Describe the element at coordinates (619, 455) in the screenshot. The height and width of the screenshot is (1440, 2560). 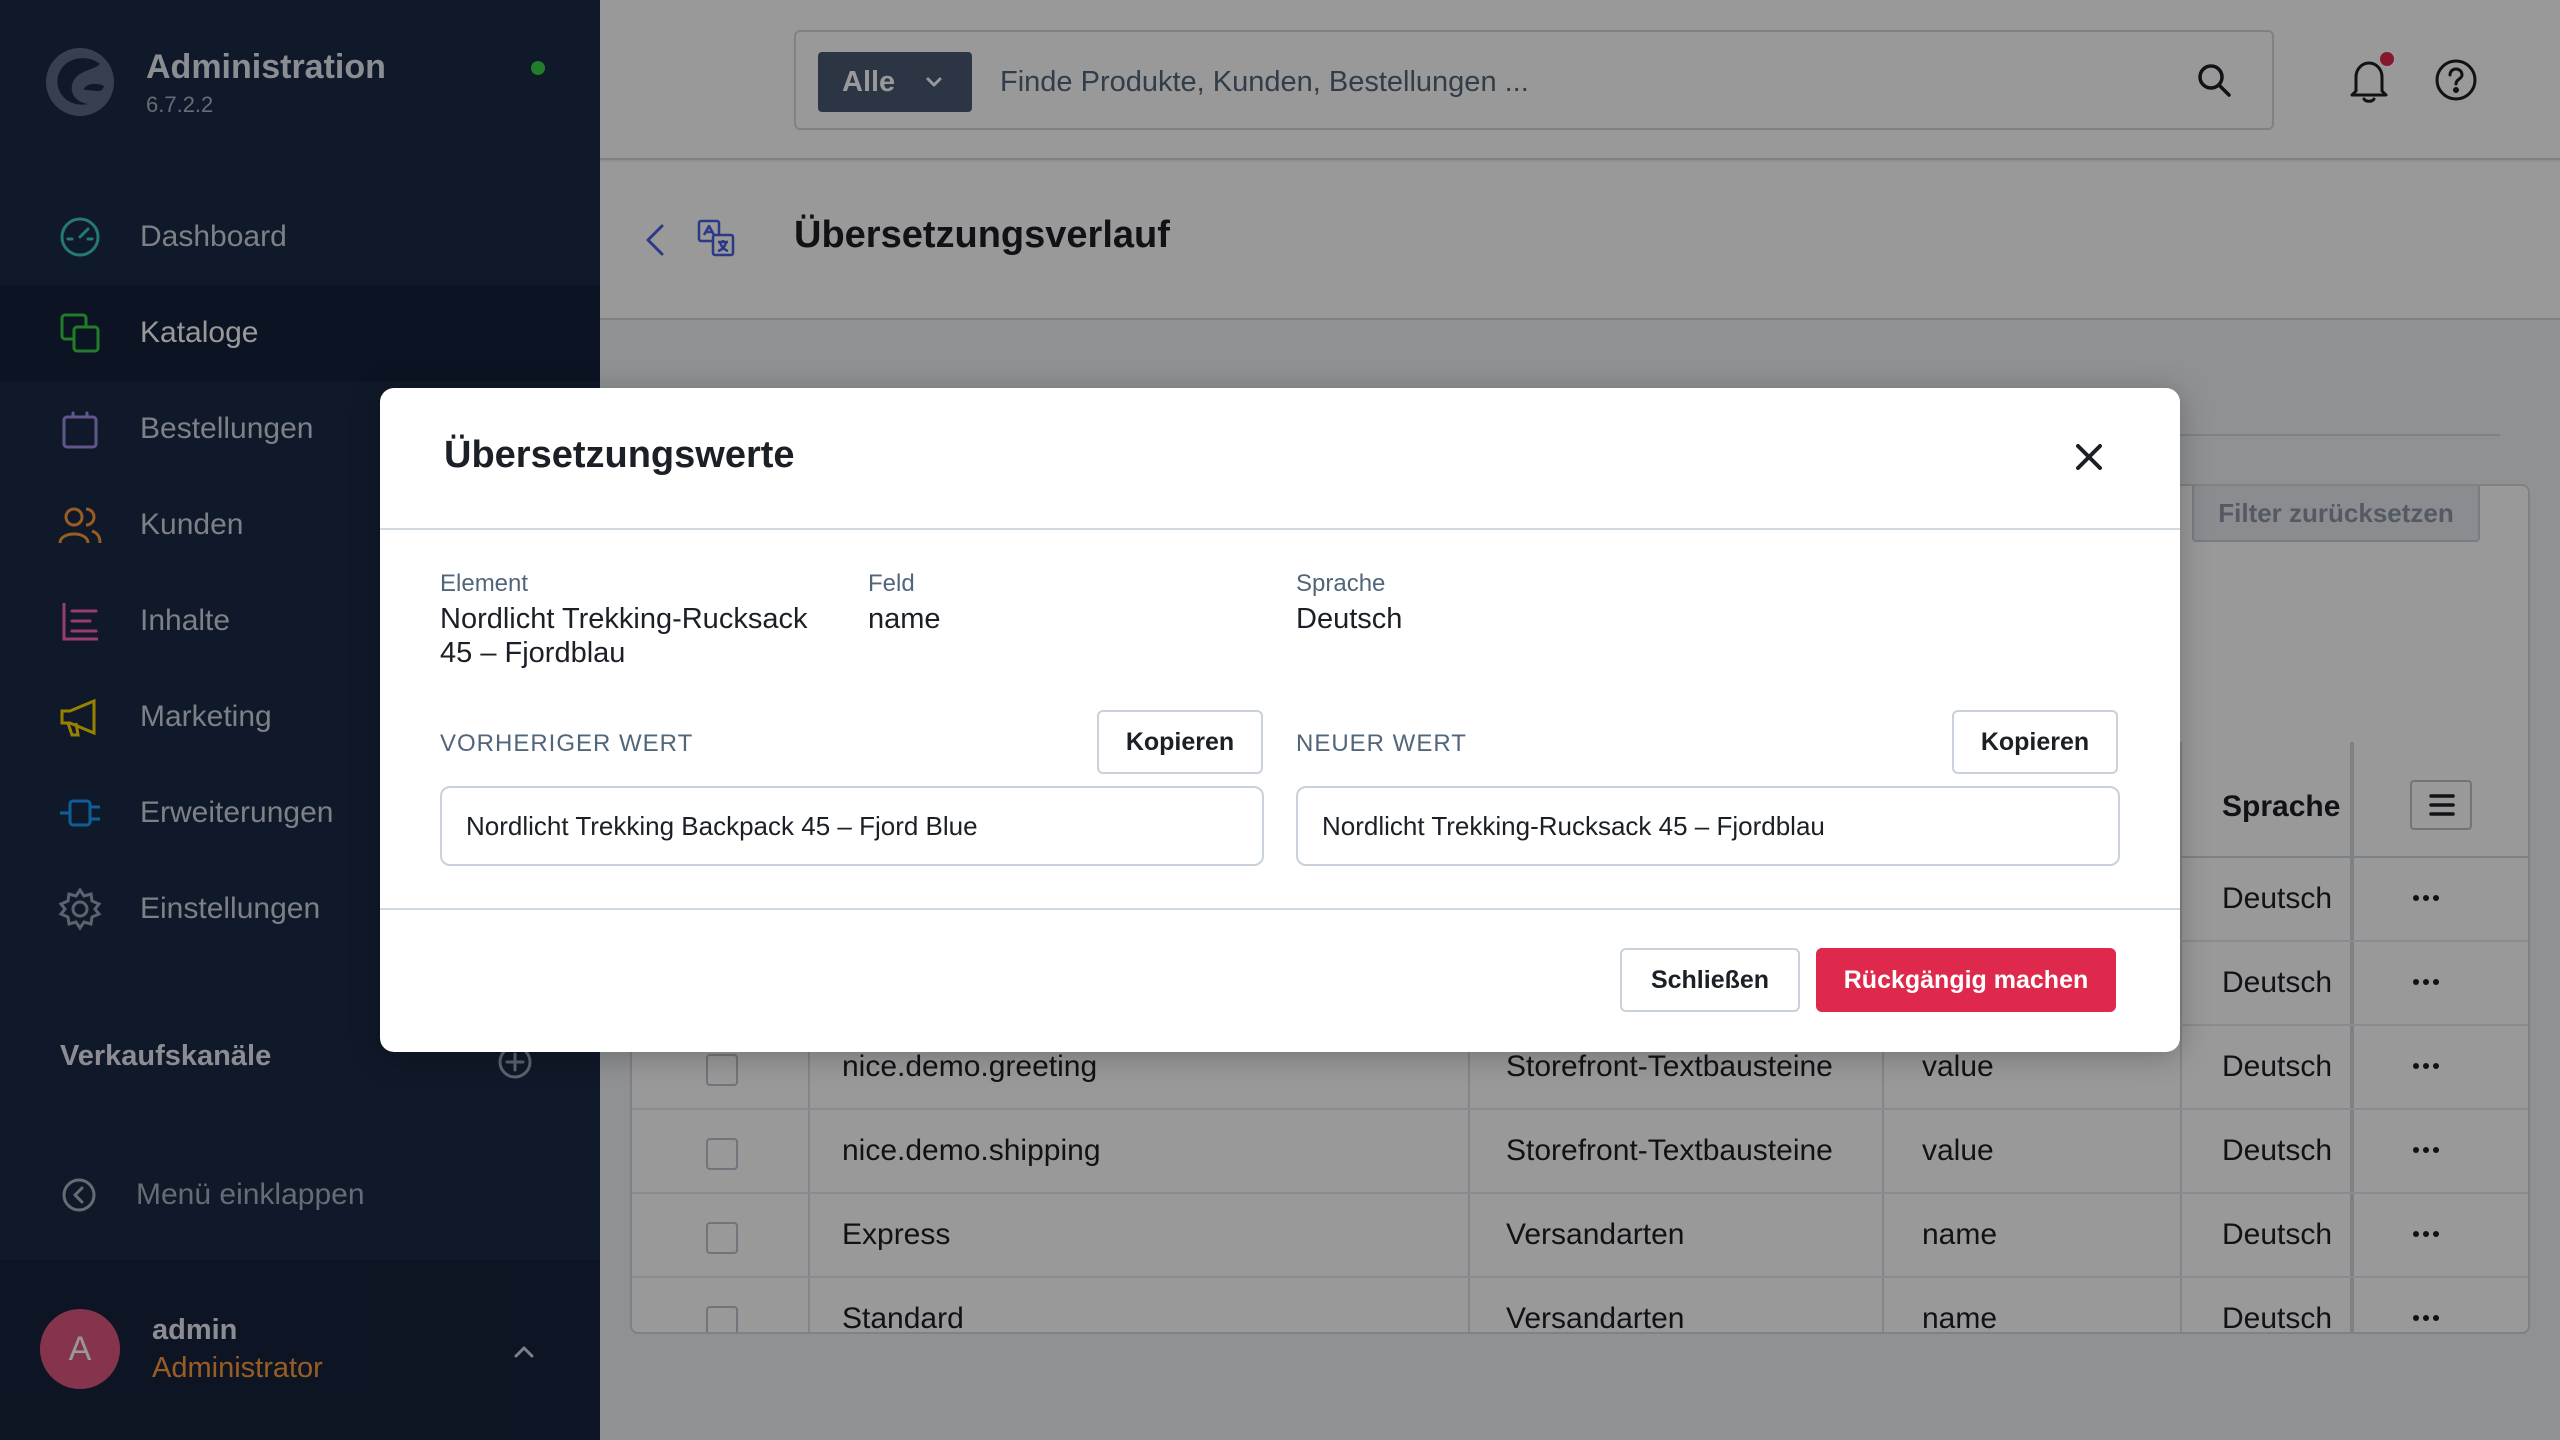
I see `modal-title: Übersetzungswerte` at that location.